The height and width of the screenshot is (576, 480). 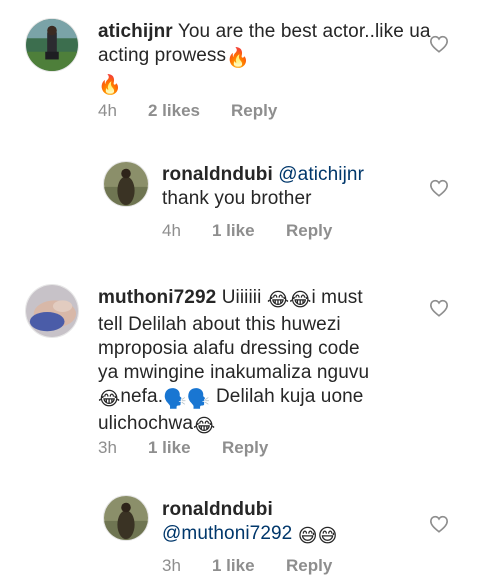 I want to click on comment-body: thank you brother, so click(x=237, y=198).